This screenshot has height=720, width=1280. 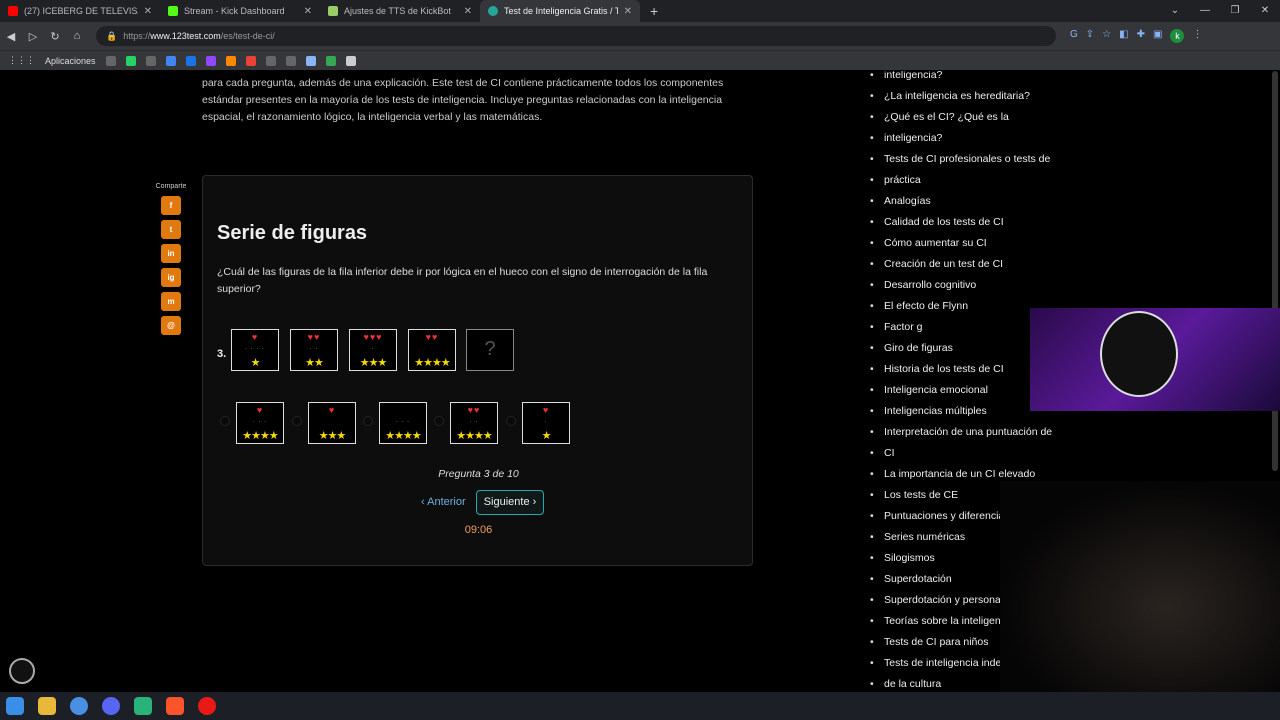 What do you see at coordinates (210, 60) in the screenshot?
I see `twitch-icon` at bounding box center [210, 60].